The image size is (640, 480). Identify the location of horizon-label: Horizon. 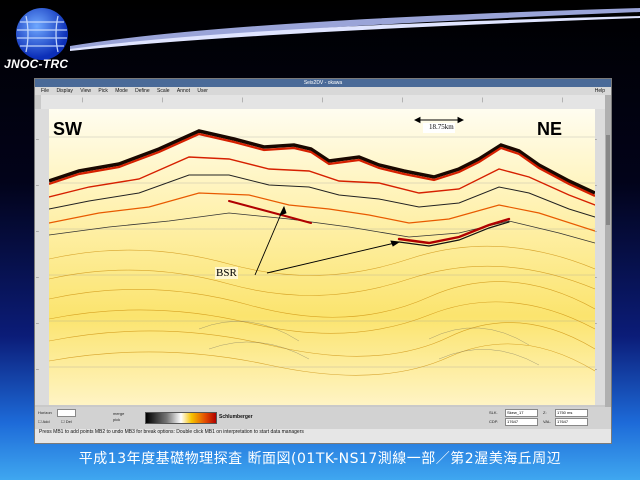
(45, 412).